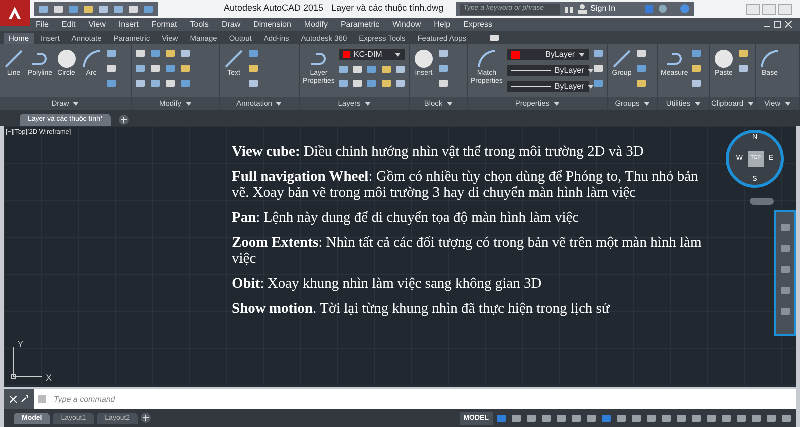 This screenshot has width=800, height=427. I want to click on menu-item: Edit, so click(69, 24).